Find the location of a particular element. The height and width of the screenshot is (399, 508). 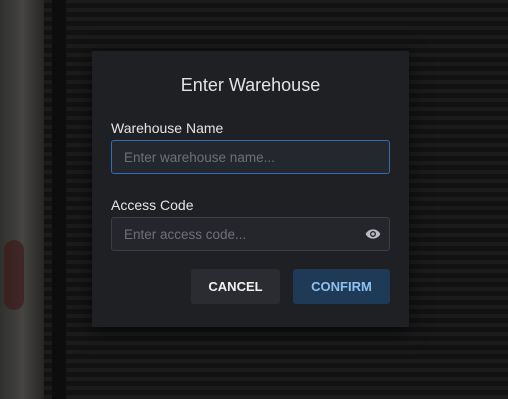

warehouse-name-label: Warehouse Name is located at coordinates (167, 128).